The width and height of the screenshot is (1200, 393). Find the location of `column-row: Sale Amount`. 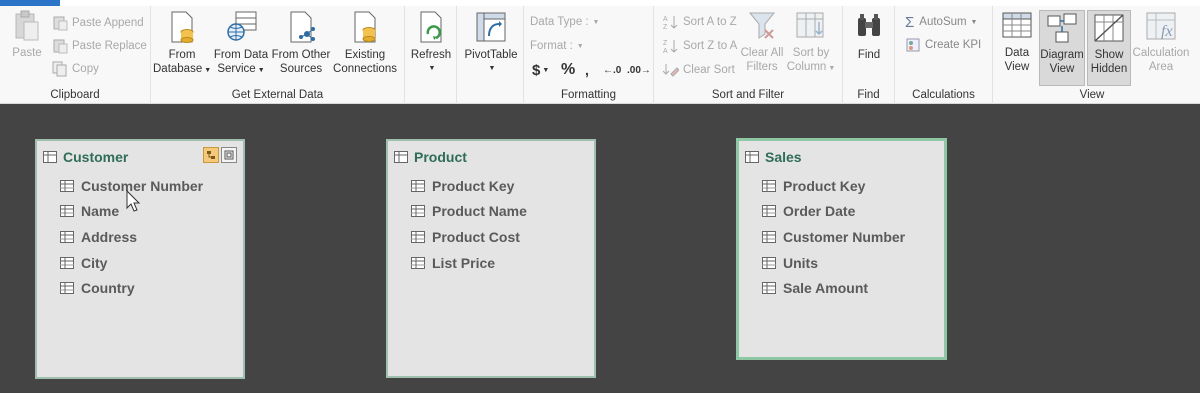

column-row: Sale Amount is located at coordinates (841, 288).